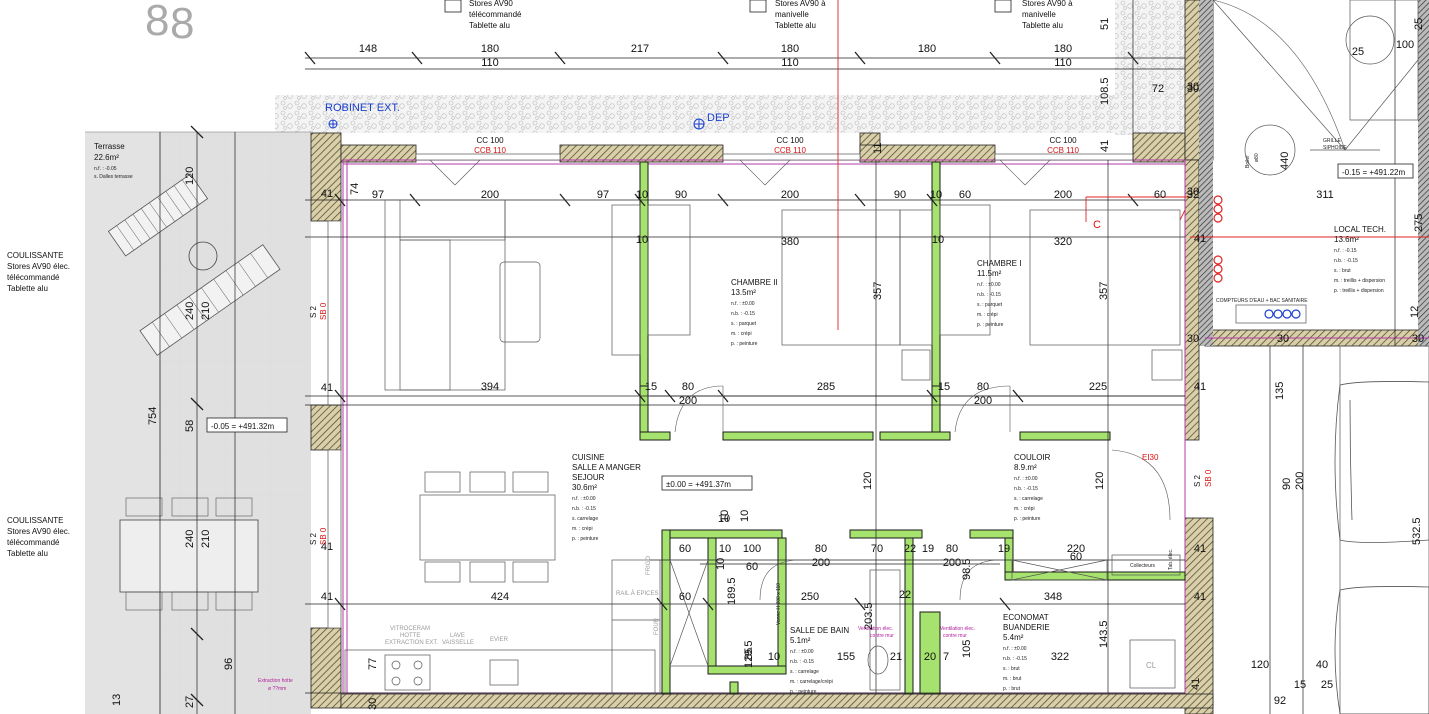 Image resolution: width=1429 pixels, height=714 pixels. What do you see at coordinates (1097, 225) in the screenshot?
I see `section-c-marker: C` at bounding box center [1097, 225].